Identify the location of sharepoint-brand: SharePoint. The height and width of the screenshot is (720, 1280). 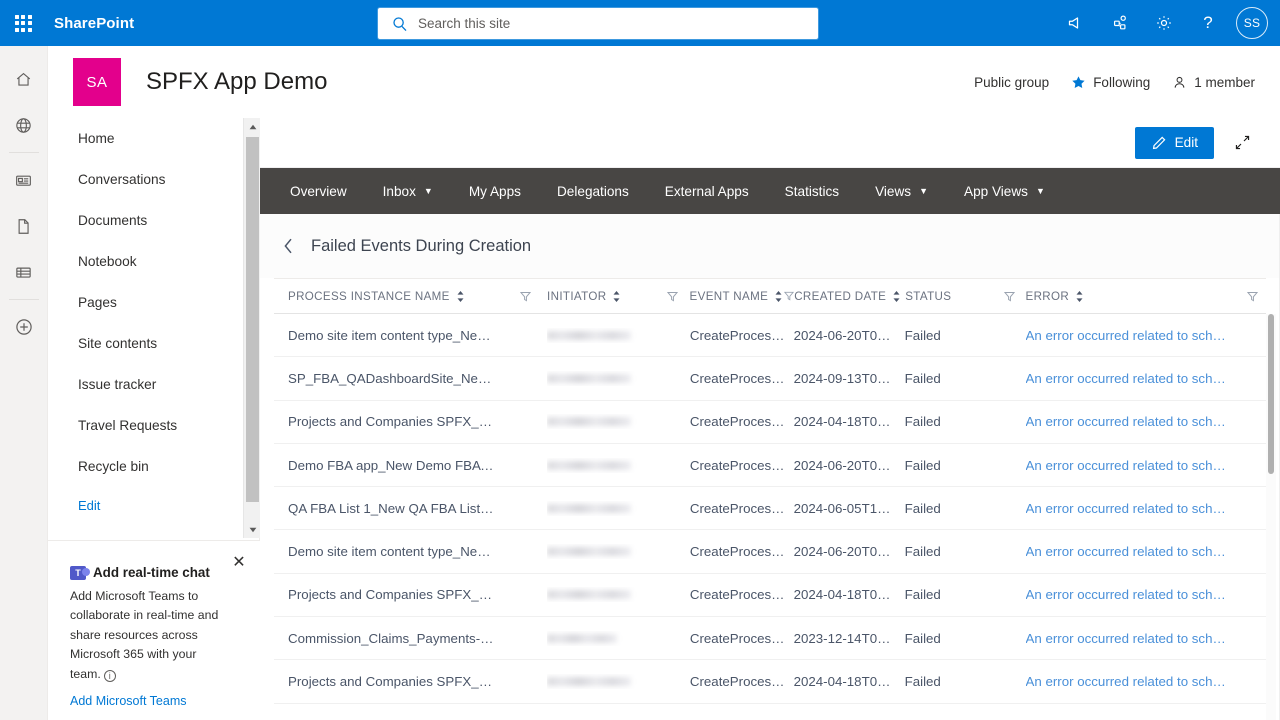
(94, 23).